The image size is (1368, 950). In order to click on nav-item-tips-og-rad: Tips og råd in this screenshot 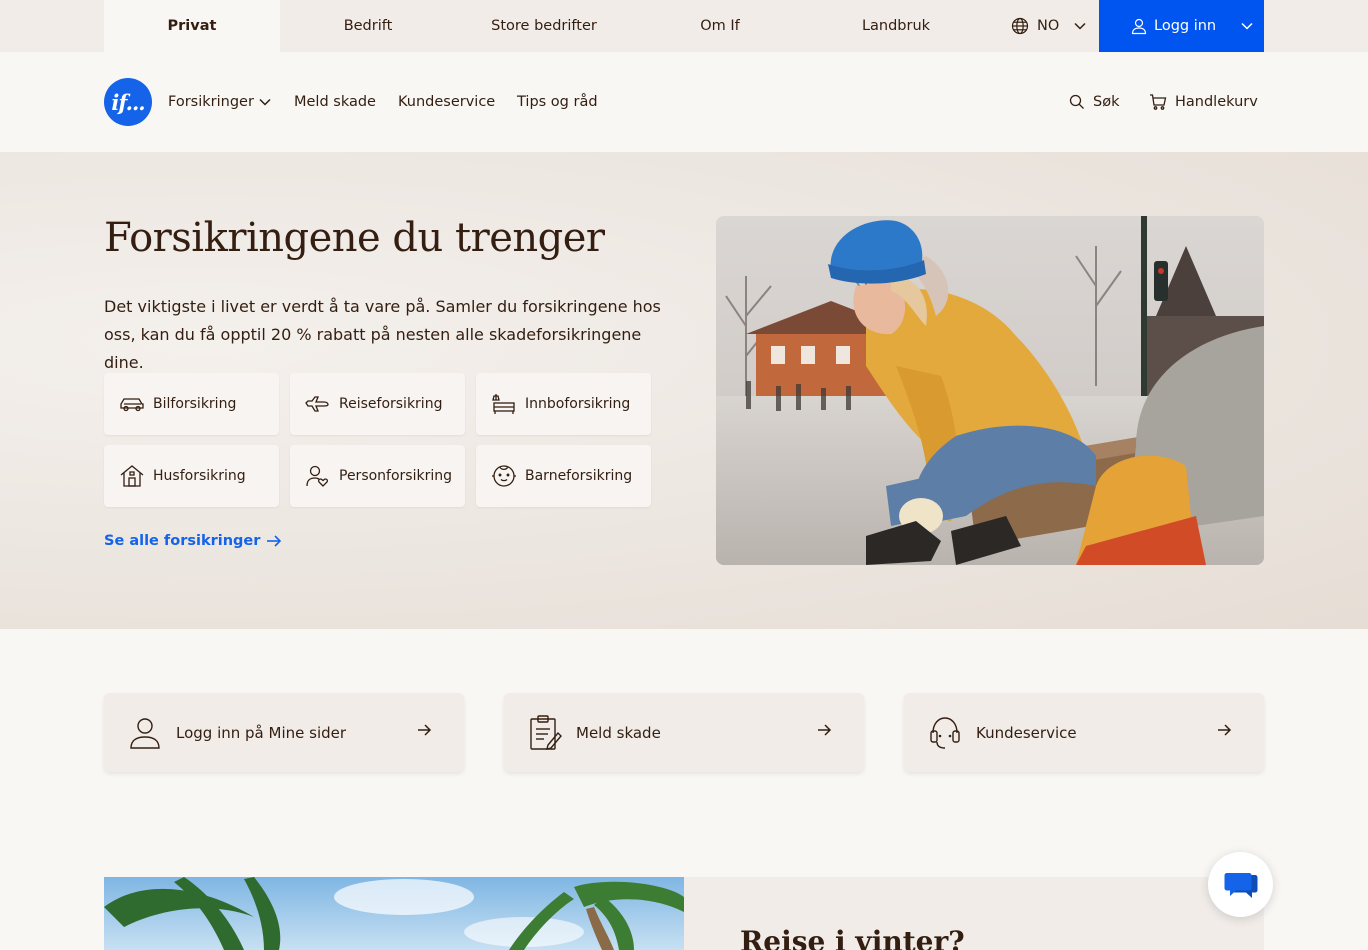, I will do `click(557, 102)`.